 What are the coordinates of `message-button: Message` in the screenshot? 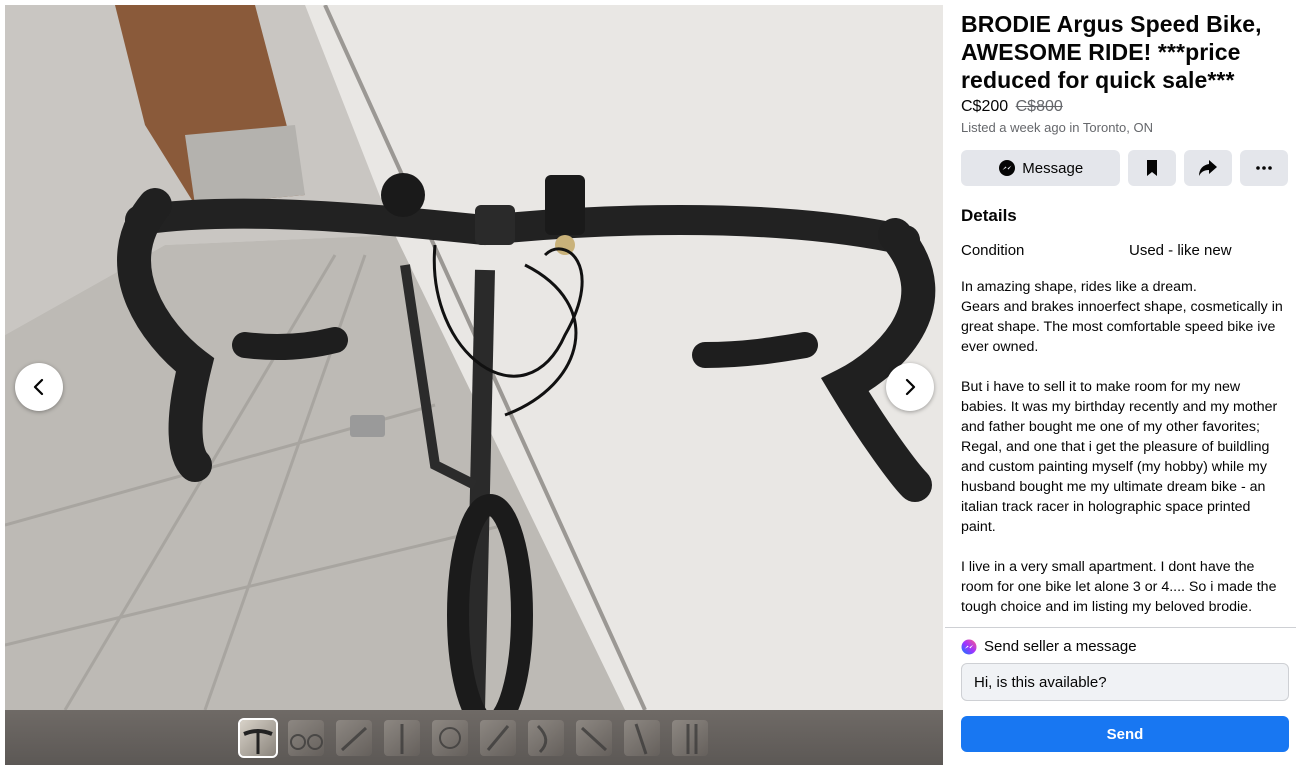 It's located at (1041, 168).